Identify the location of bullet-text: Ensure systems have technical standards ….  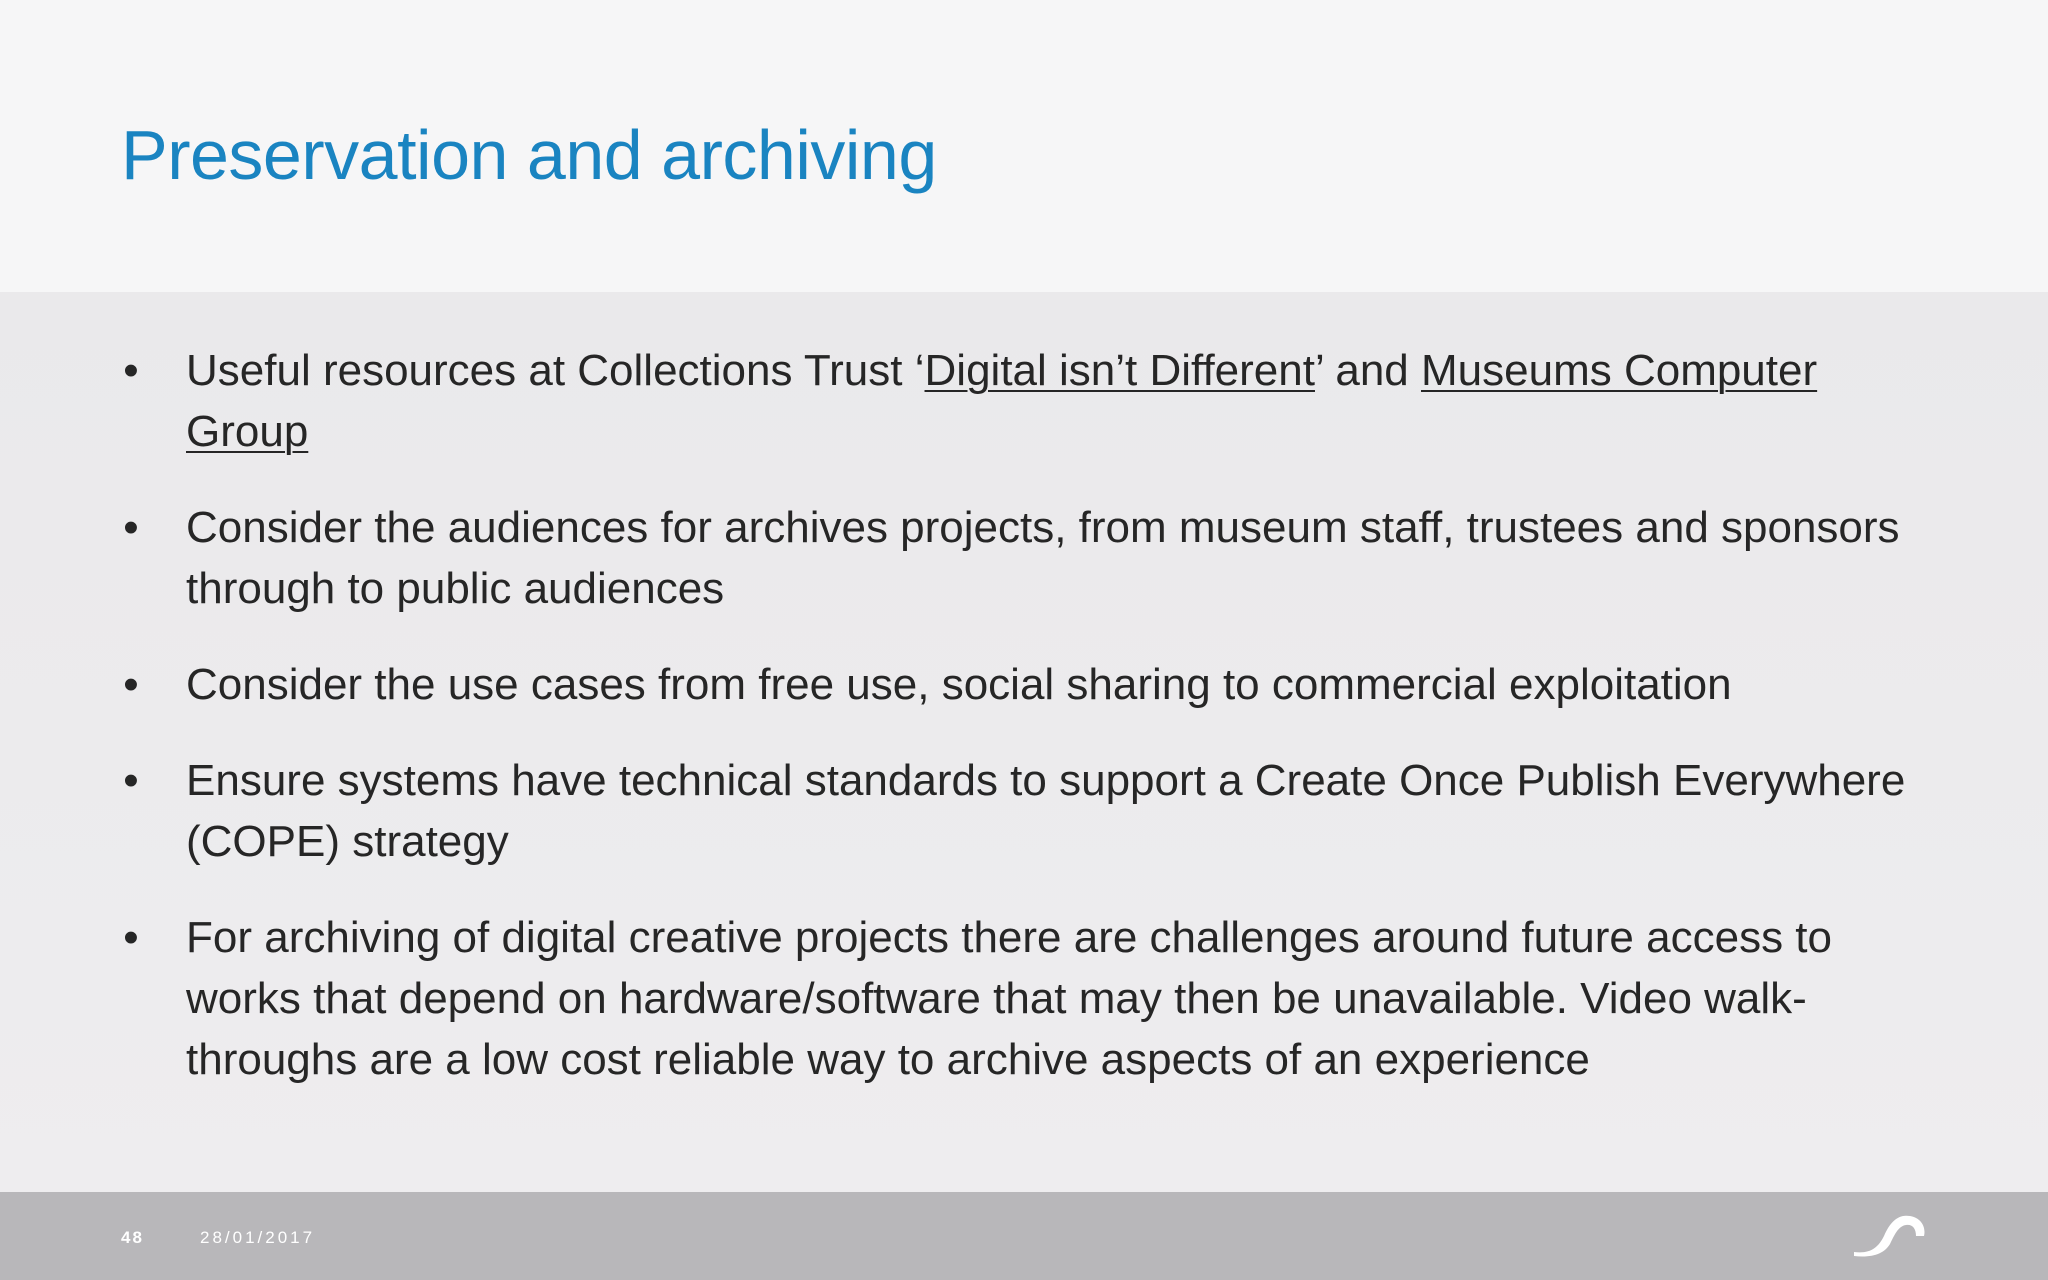
(1046, 811).